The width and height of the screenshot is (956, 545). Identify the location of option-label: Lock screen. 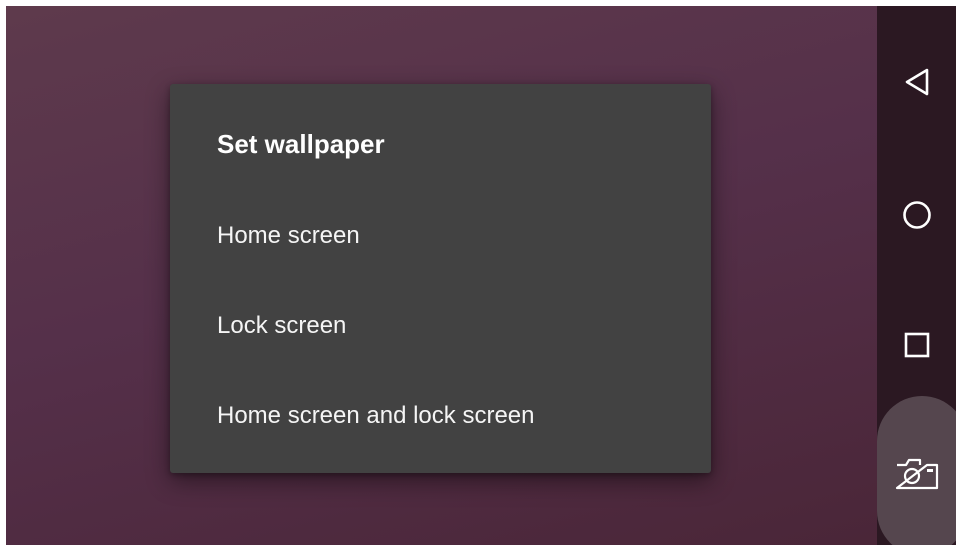
(282, 325).